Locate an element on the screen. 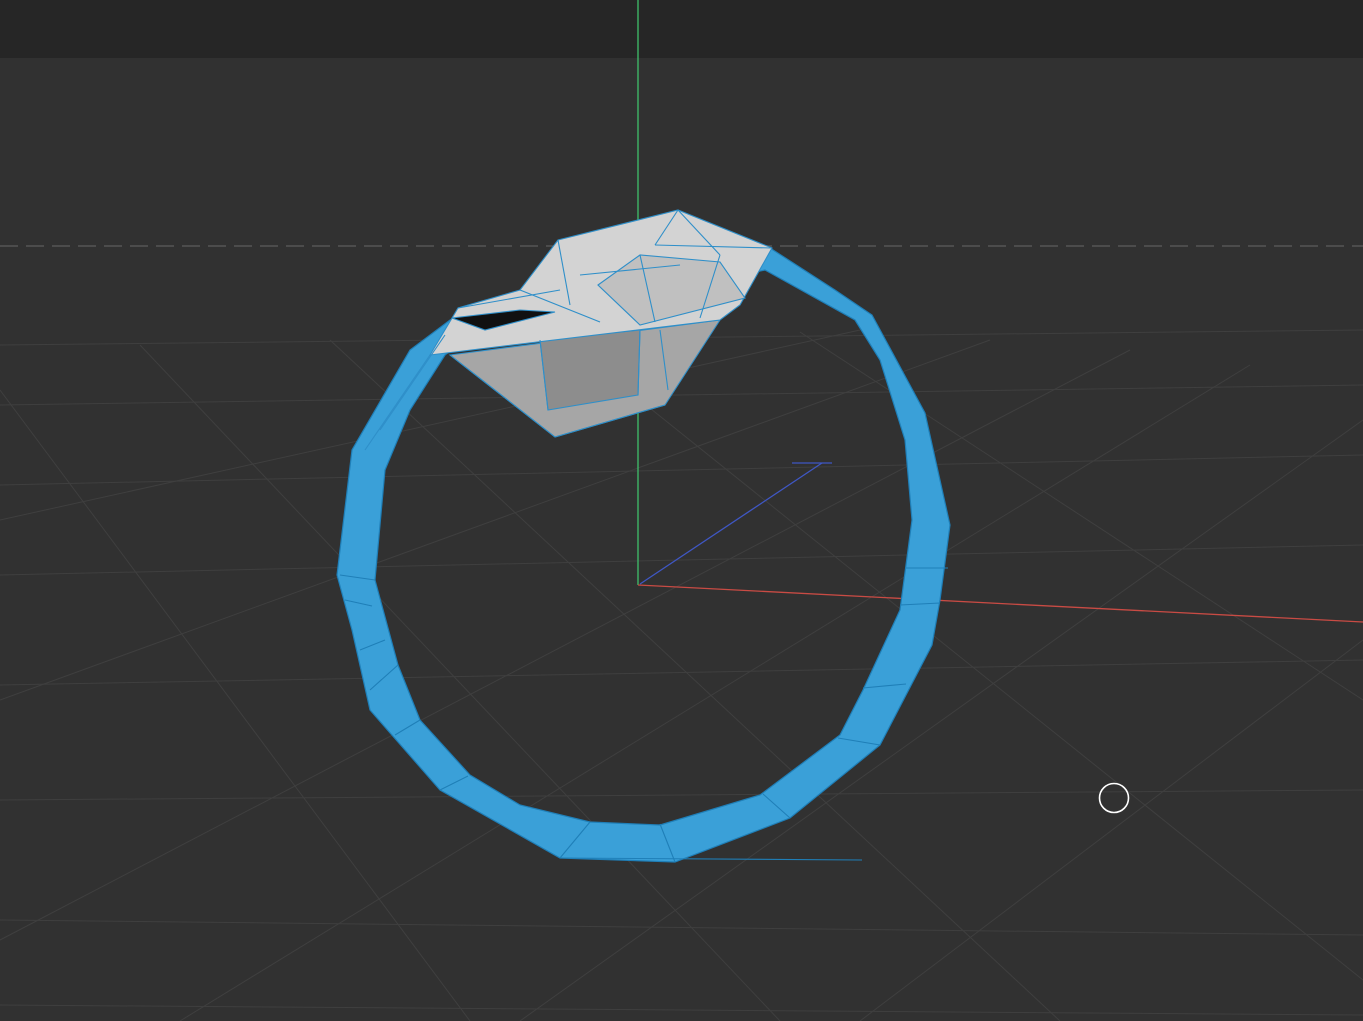 This screenshot has width=1363, height=1021. circle-cursor-icon is located at coordinates (1114, 798).